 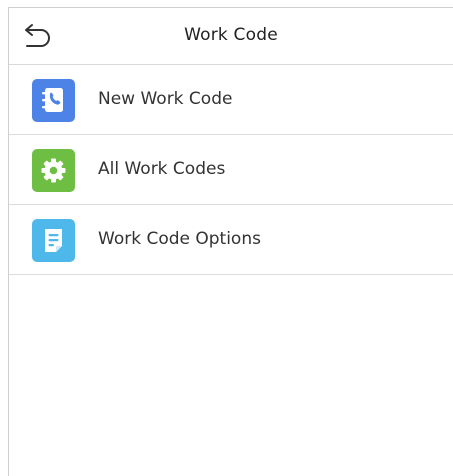 I want to click on gear-icon, so click(x=53, y=170).